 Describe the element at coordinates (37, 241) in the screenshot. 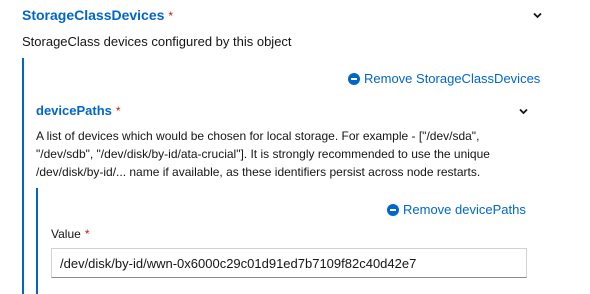

I see `device-paths-border` at that location.